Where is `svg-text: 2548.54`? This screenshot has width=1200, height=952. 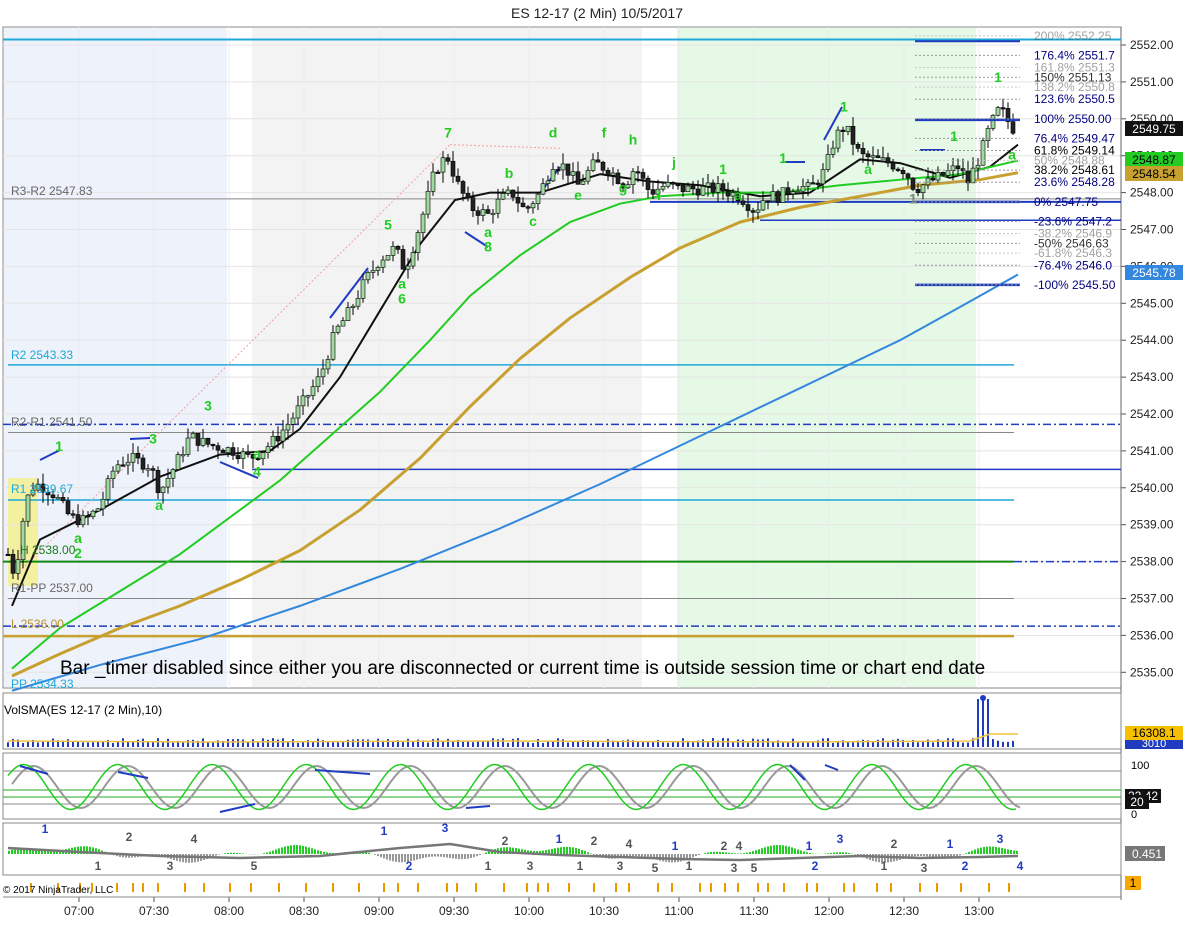 svg-text: 2548.54 is located at coordinates (1154, 174).